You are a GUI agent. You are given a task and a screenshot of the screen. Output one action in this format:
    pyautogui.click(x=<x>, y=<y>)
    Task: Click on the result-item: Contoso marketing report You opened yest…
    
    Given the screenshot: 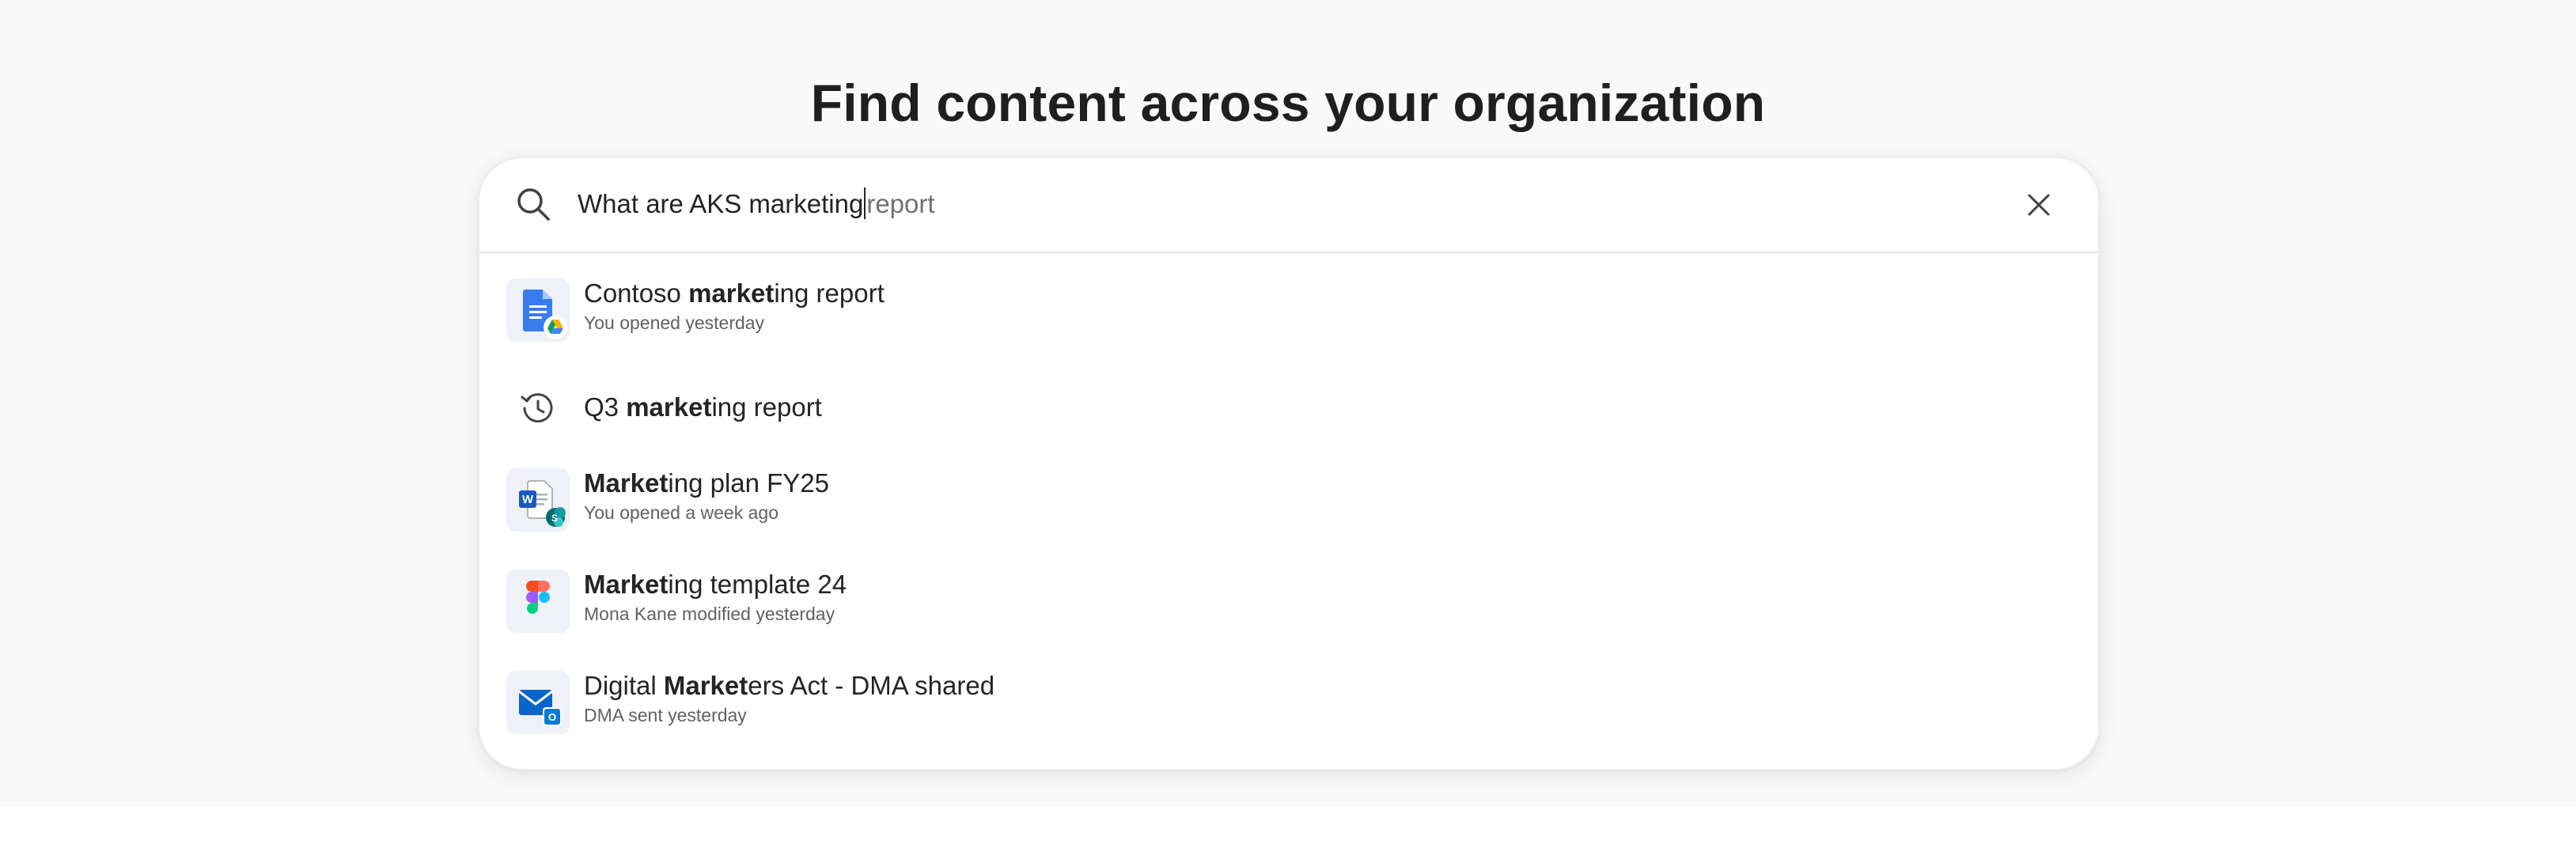 What is the action you would take?
    pyautogui.click(x=1288, y=308)
    